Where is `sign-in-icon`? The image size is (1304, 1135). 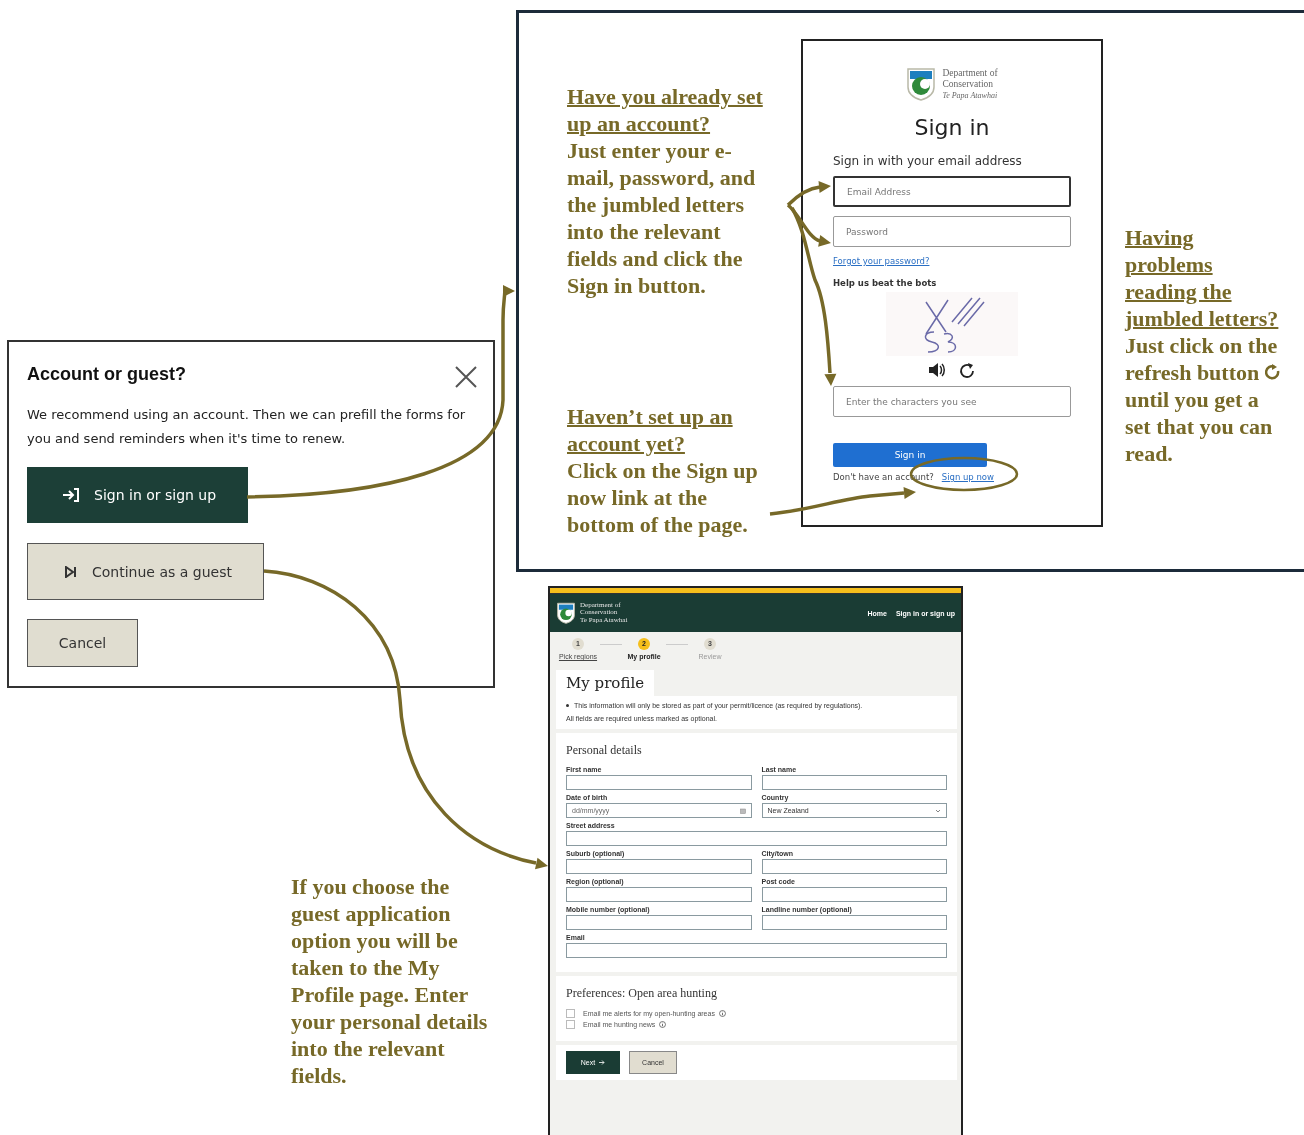
sign-in-icon is located at coordinates (71, 495).